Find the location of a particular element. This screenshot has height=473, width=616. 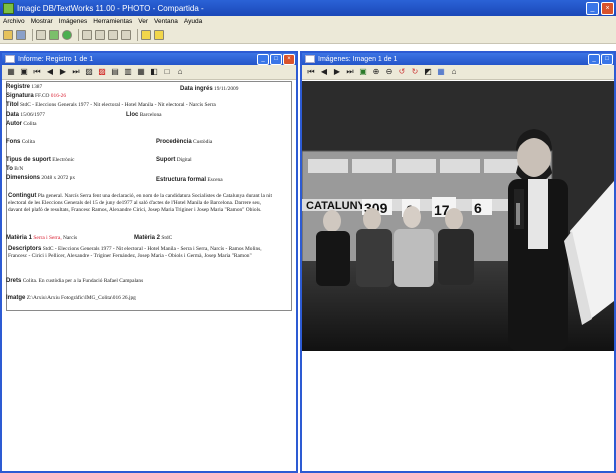

next-record-icon: ▶ is located at coordinates (63, 72).